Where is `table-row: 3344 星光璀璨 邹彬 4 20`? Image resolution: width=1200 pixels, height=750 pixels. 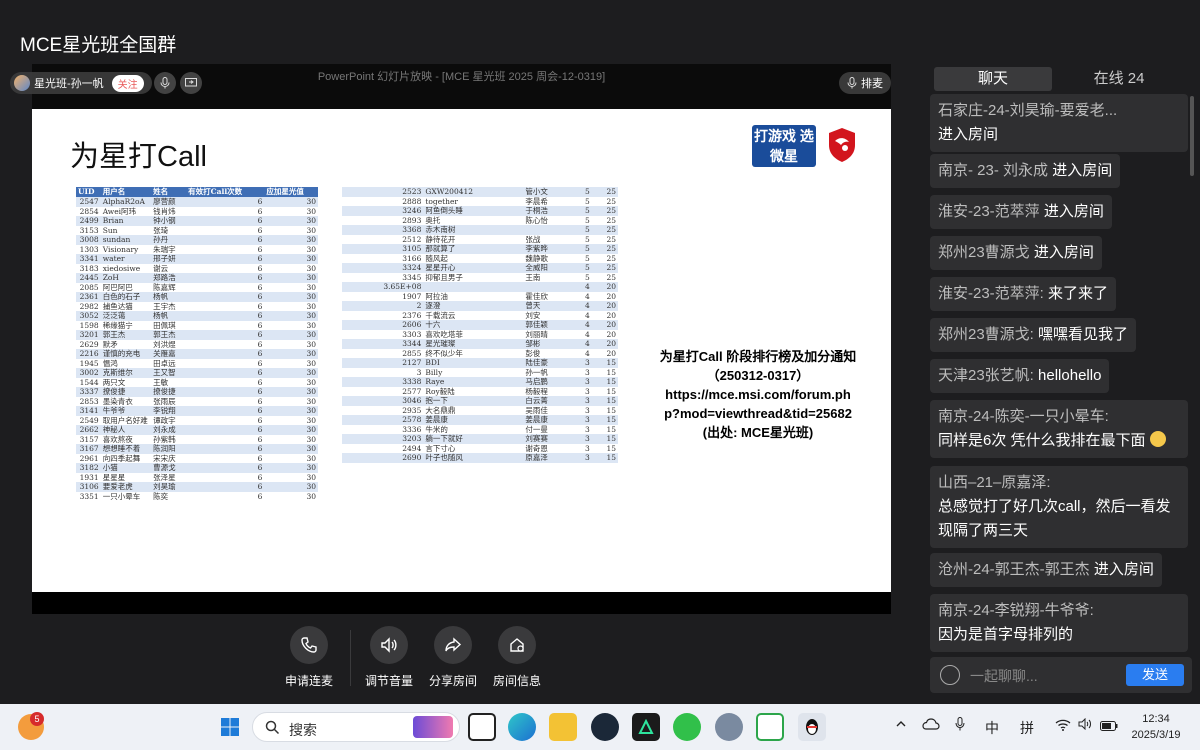 table-row: 3344 星光璀璨 邹彬 4 20 is located at coordinates (480, 344).